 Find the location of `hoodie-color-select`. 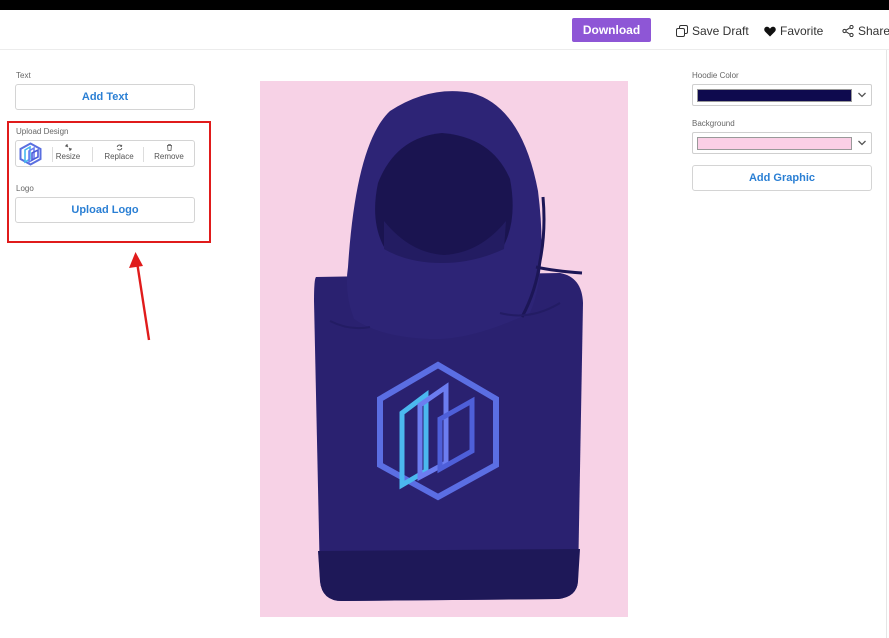

hoodie-color-select is located at coordinates (782, 95).